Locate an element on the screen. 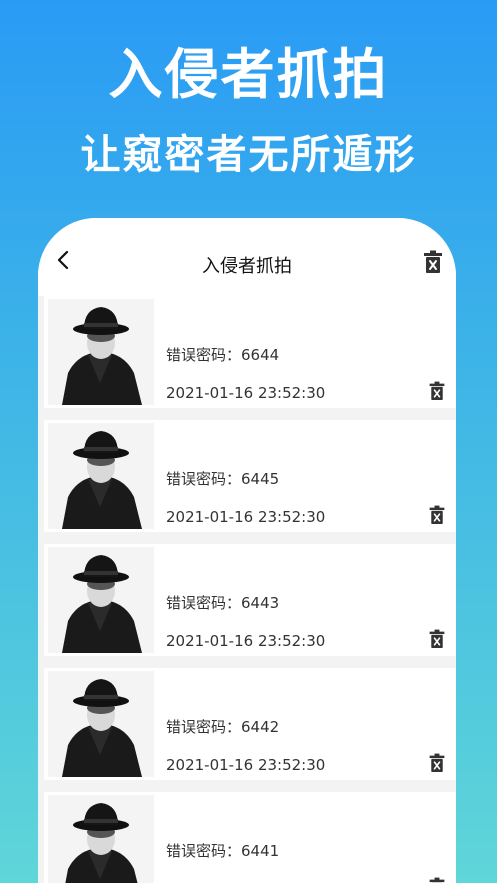  wrong-password-text: 错误密码：6443 is located at coordinates (223, 603).